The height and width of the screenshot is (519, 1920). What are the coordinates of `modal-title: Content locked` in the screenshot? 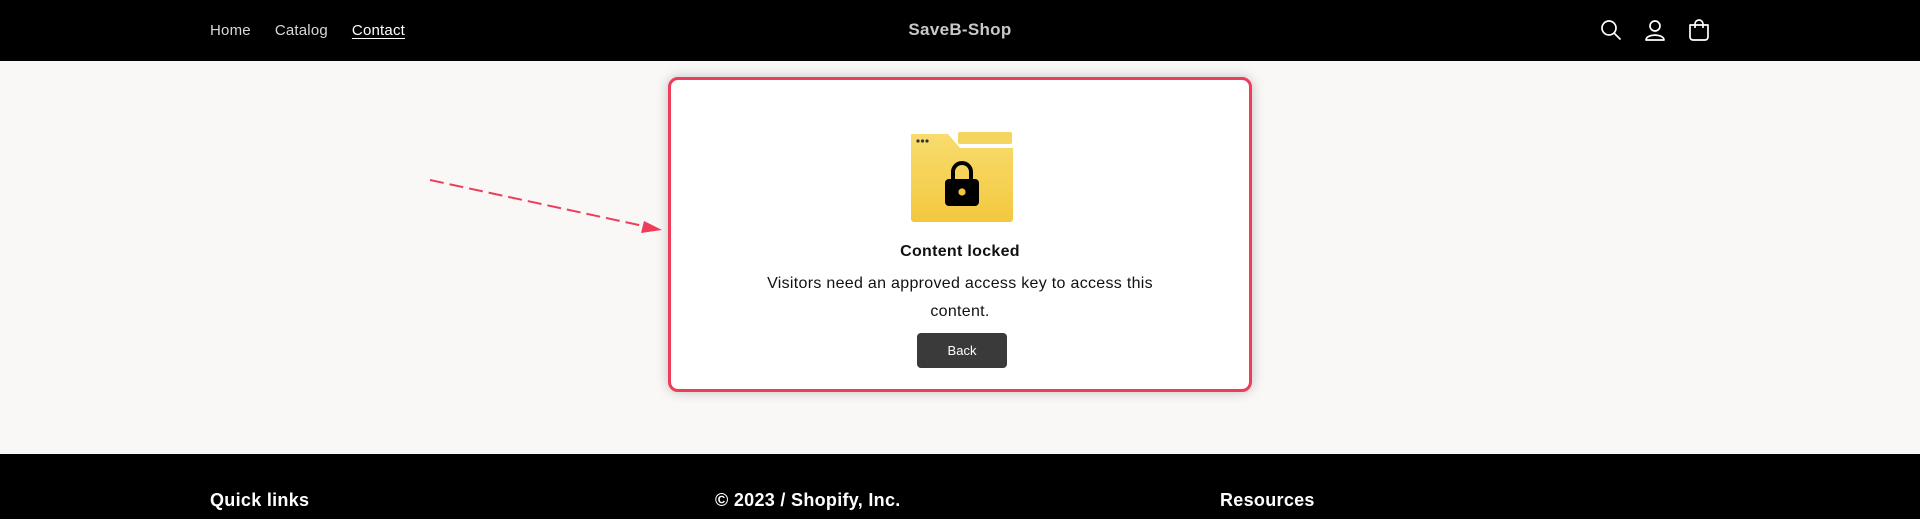 It's located at (960, 251).